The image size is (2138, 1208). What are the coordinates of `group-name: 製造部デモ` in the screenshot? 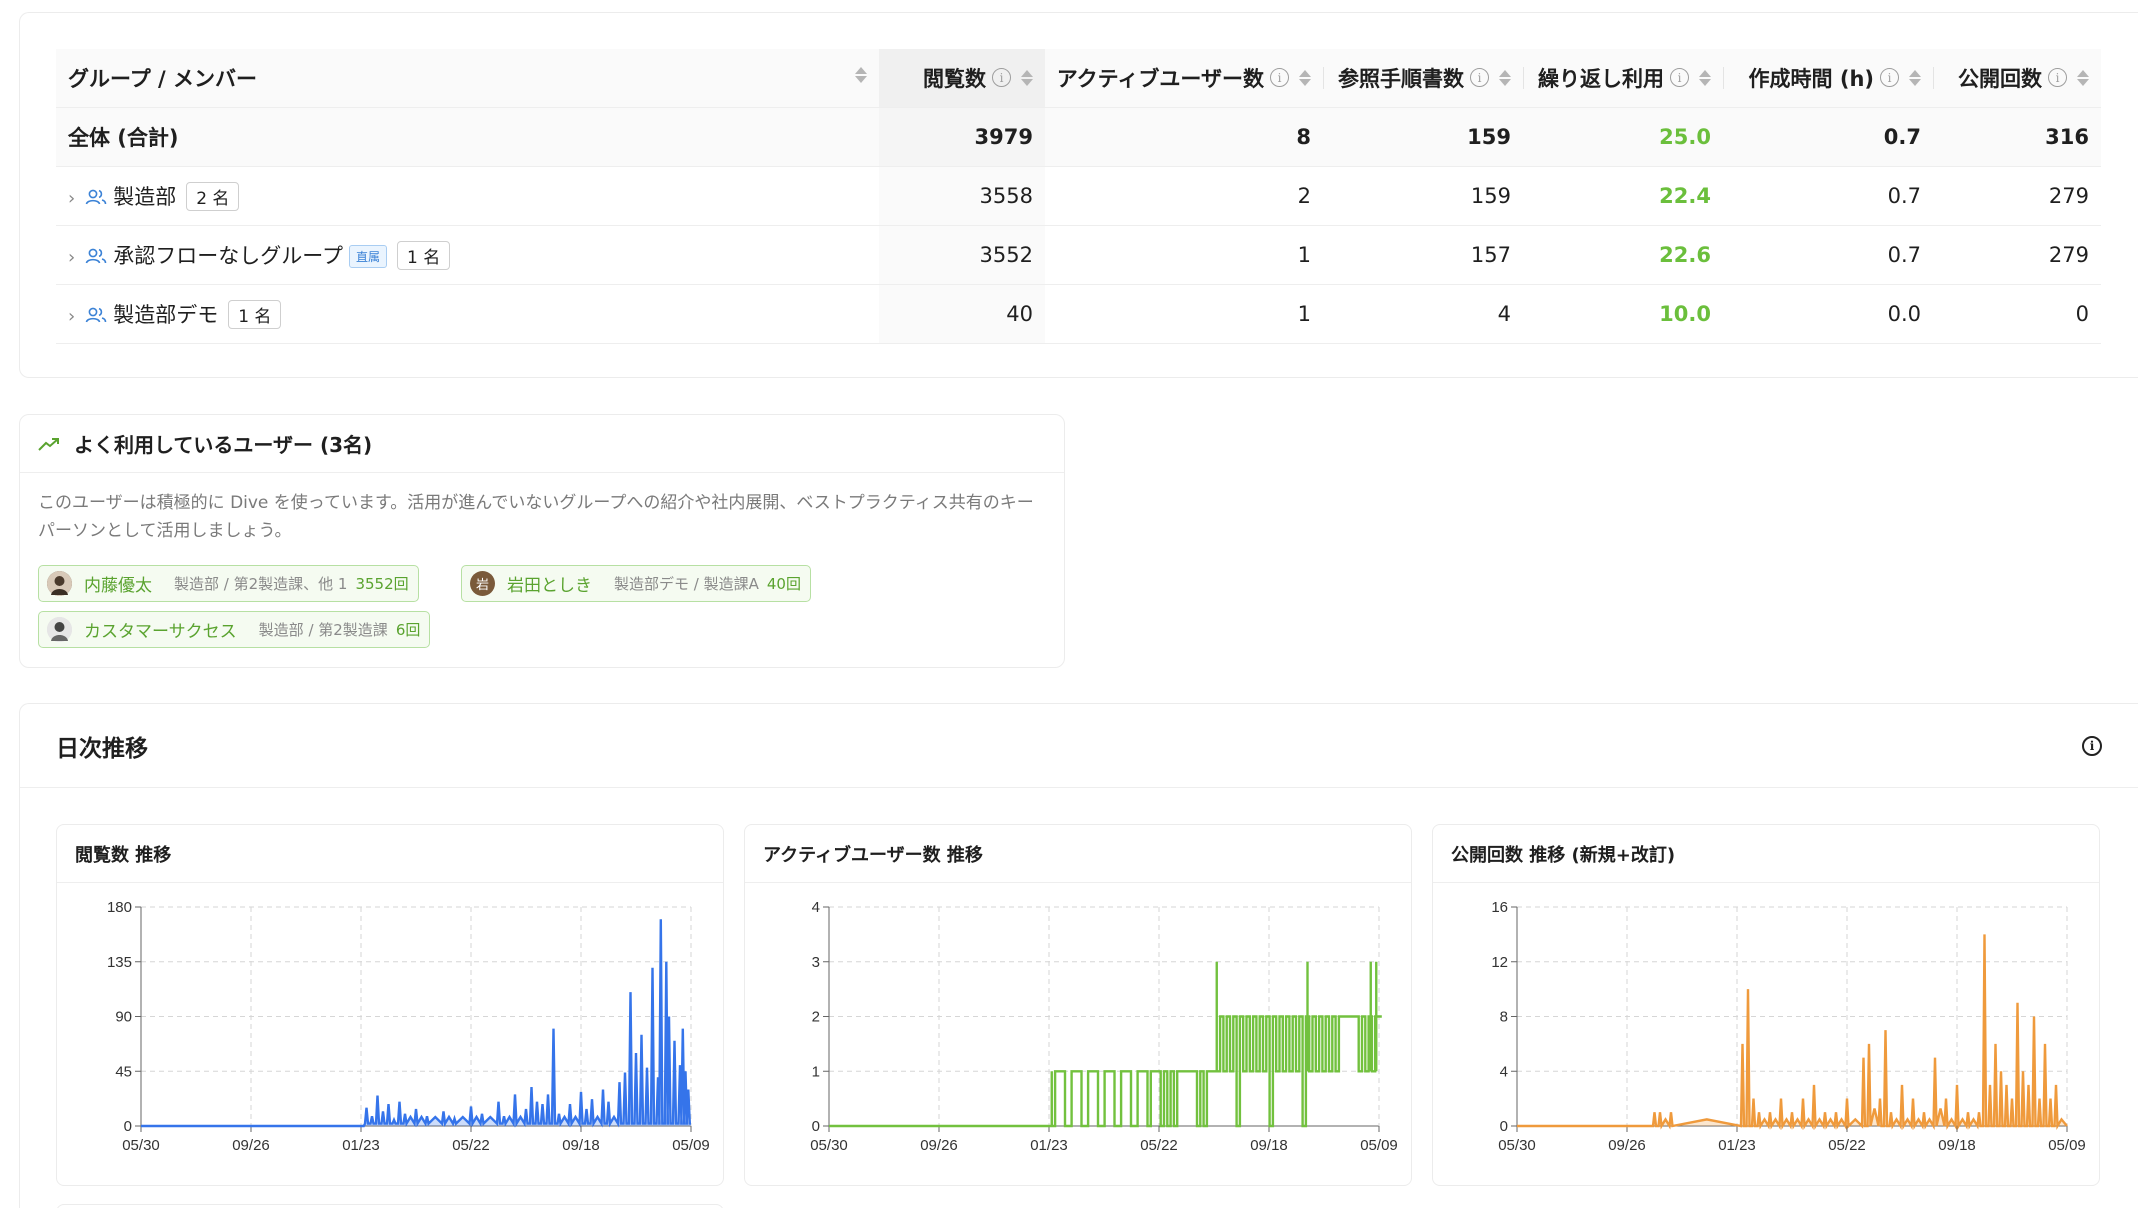 It's located at (165, 315).